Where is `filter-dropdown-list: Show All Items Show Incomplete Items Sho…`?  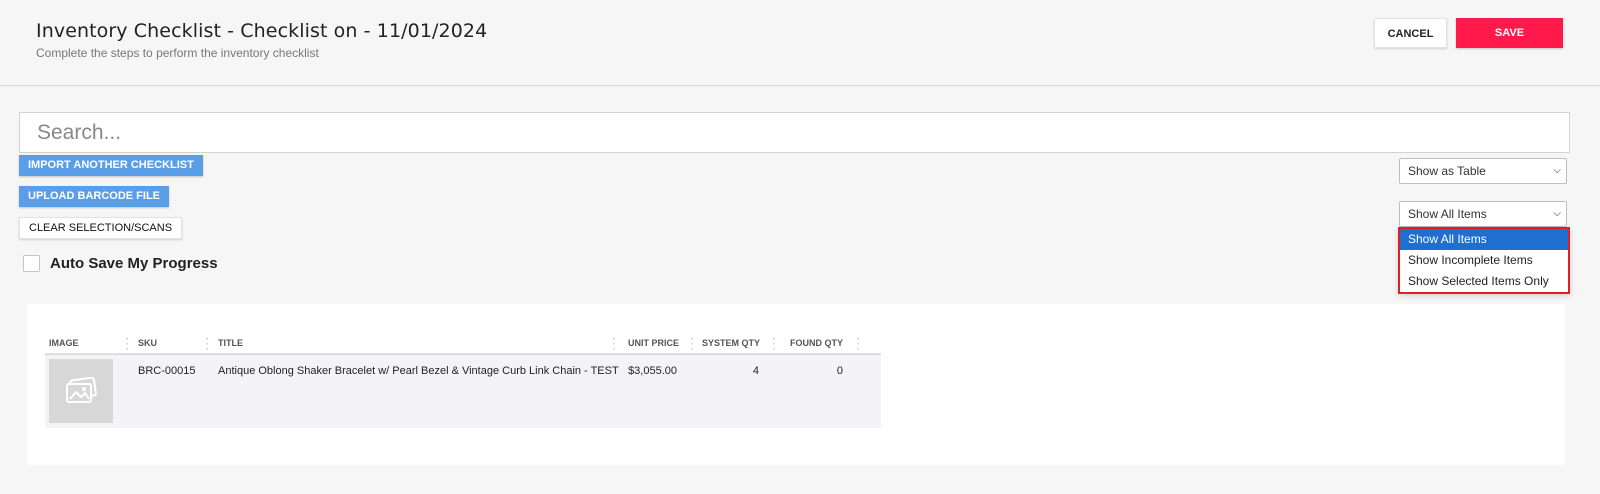
filter-dropdown-list: Show All Items Show Incomplete Items Sho… is located at coordinates (1484, 260).